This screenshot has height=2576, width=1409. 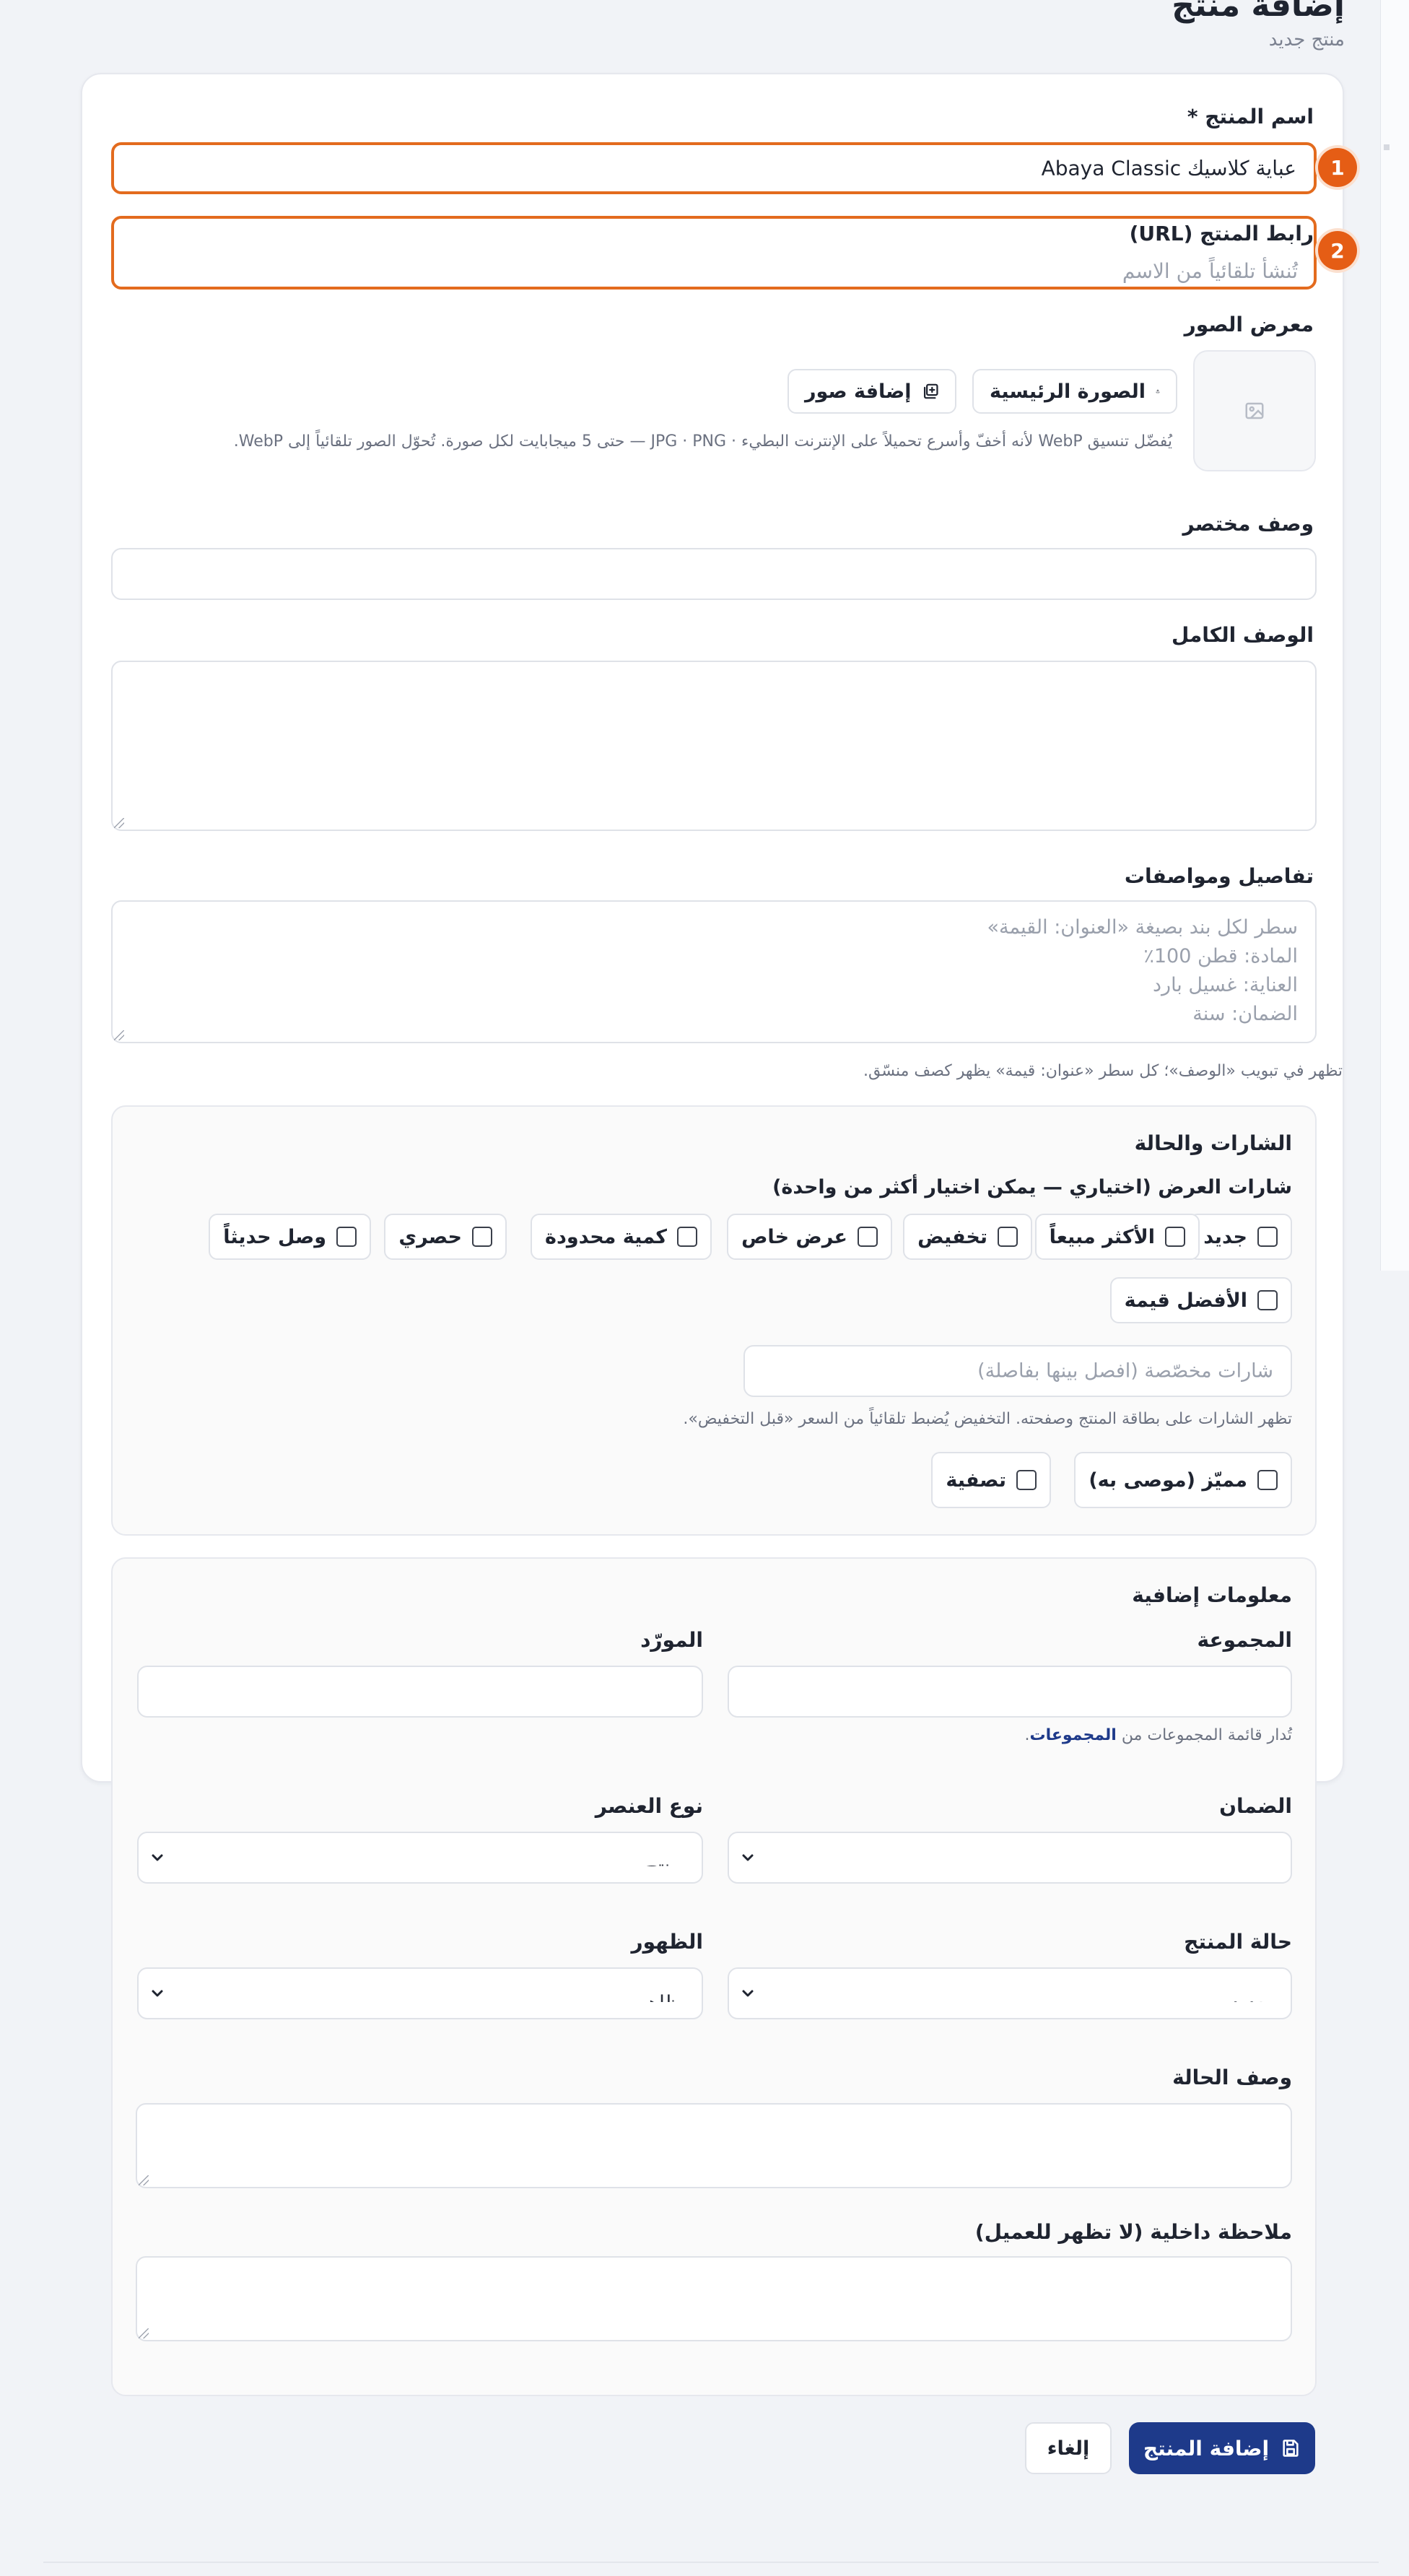 I want to click on product-name-input: عباية كلاسيك Abaya Classic, so click(x=714, y=168).